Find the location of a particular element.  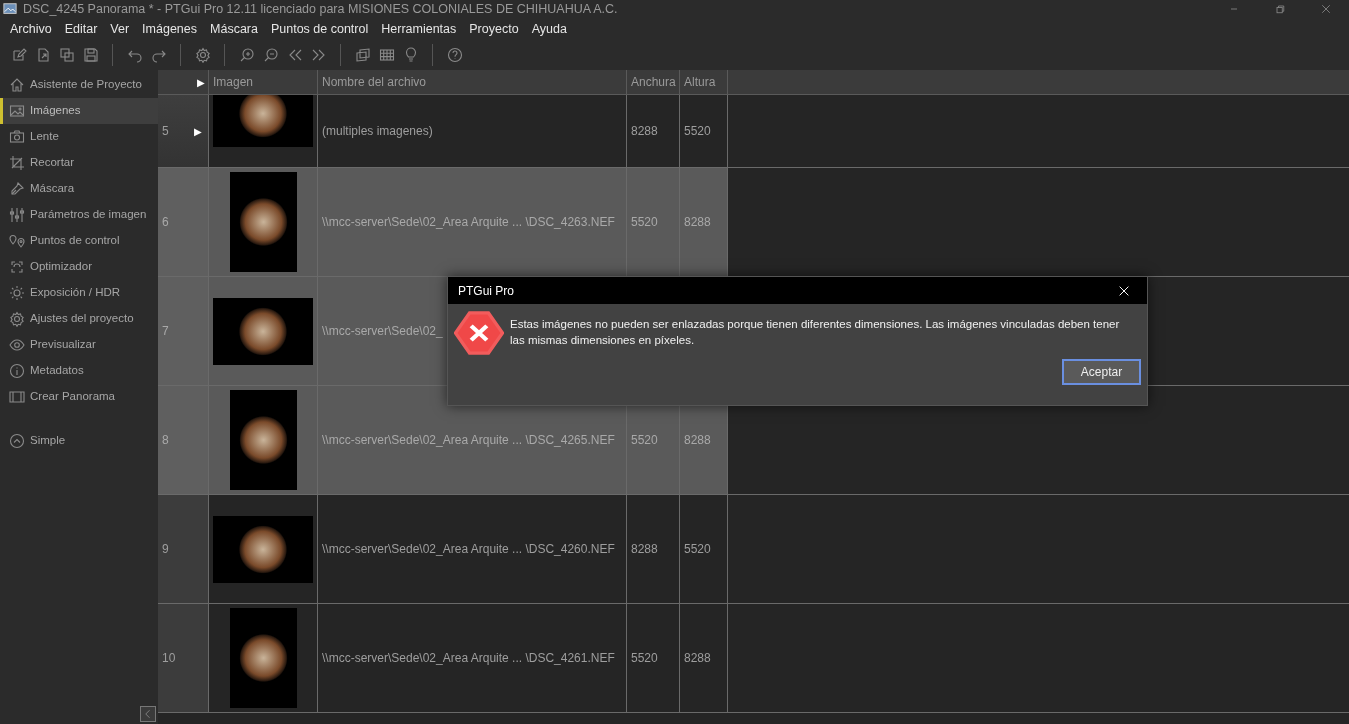

filename-cell: (multiples imagenes) is located at coordinates (472, 131).